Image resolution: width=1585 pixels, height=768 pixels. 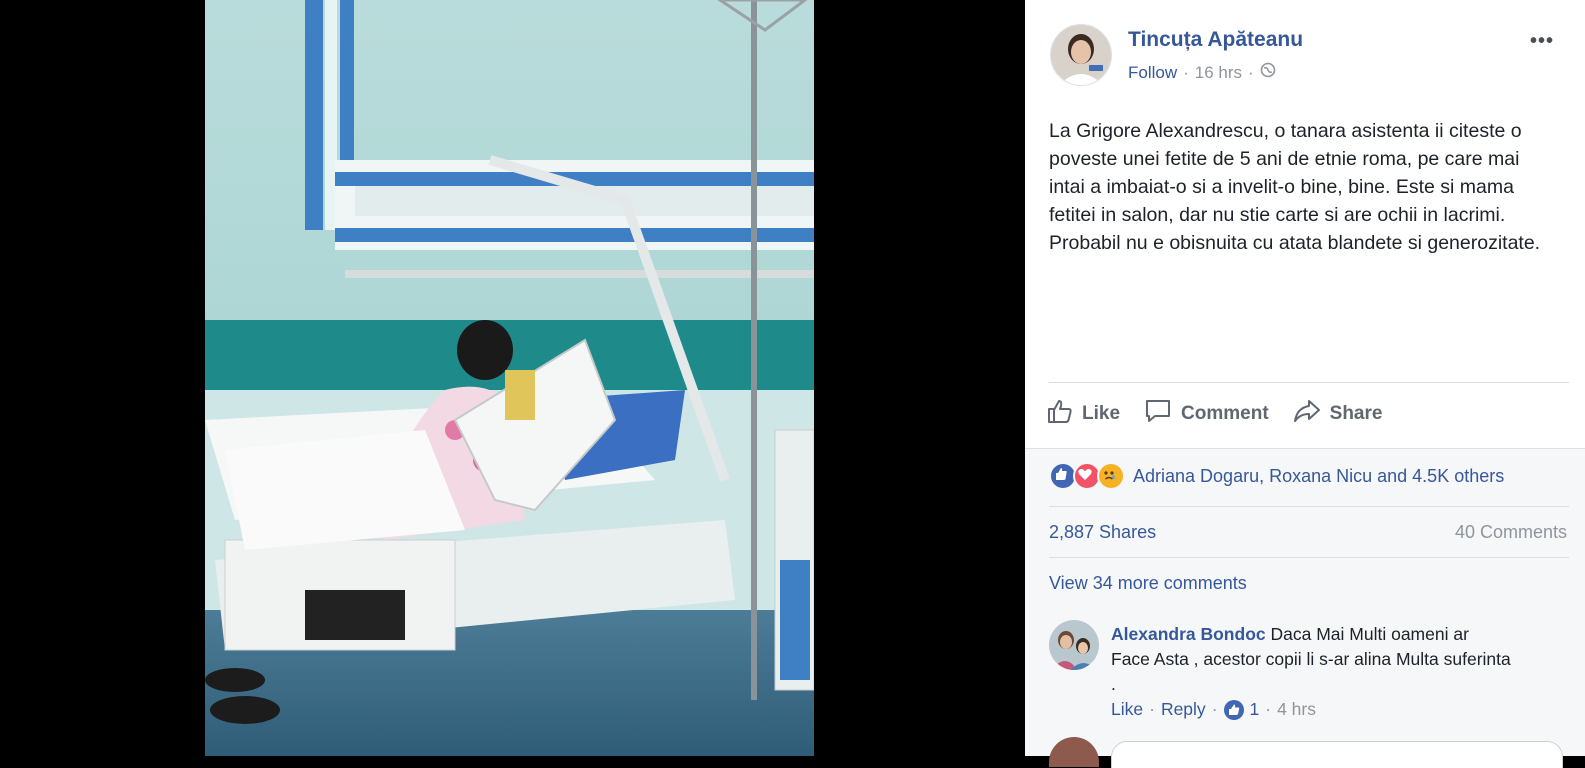 What do you see at coordinates (1337, 754) in the screenshot?
I see `comment-input` at bounding box center [1337, 754].